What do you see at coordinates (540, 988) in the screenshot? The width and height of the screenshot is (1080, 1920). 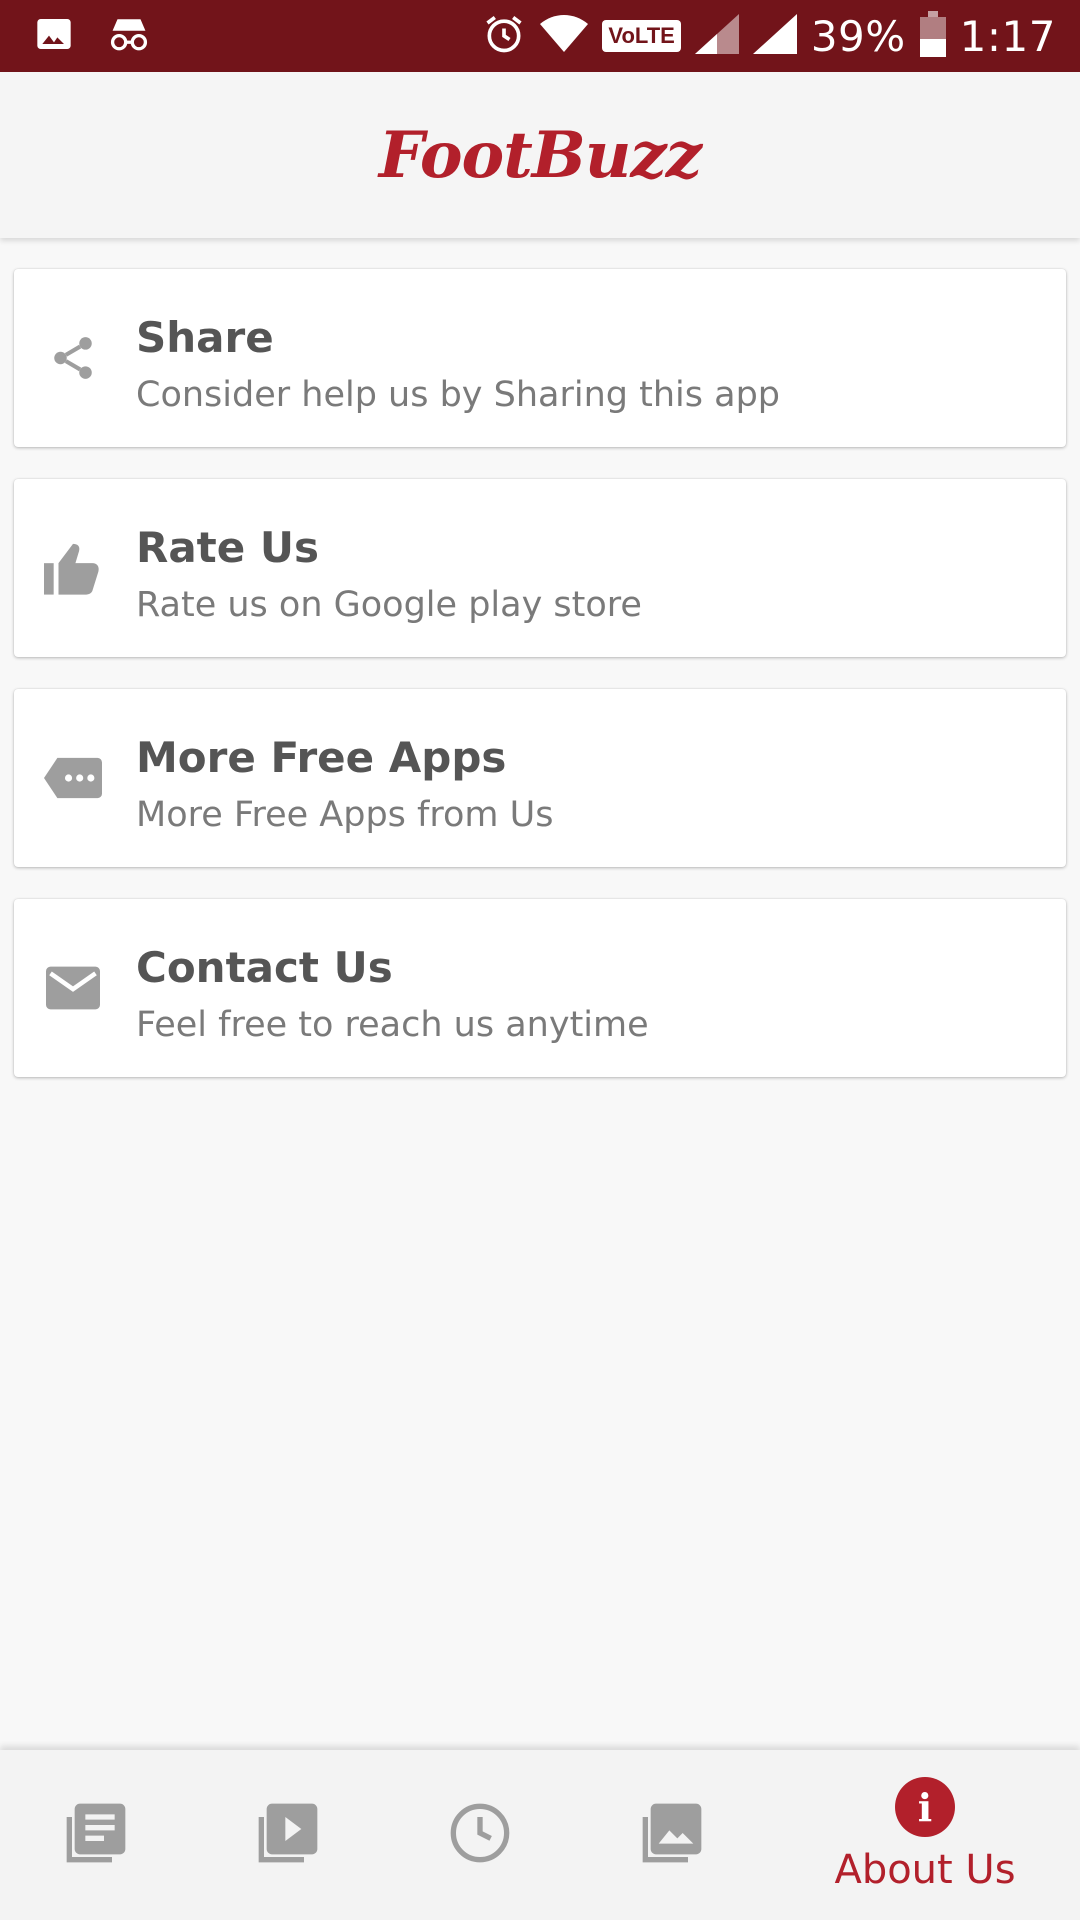 I see `contact-us-item: Contact Us Feel free to reach us anytime` at bounding box center [540, 988].